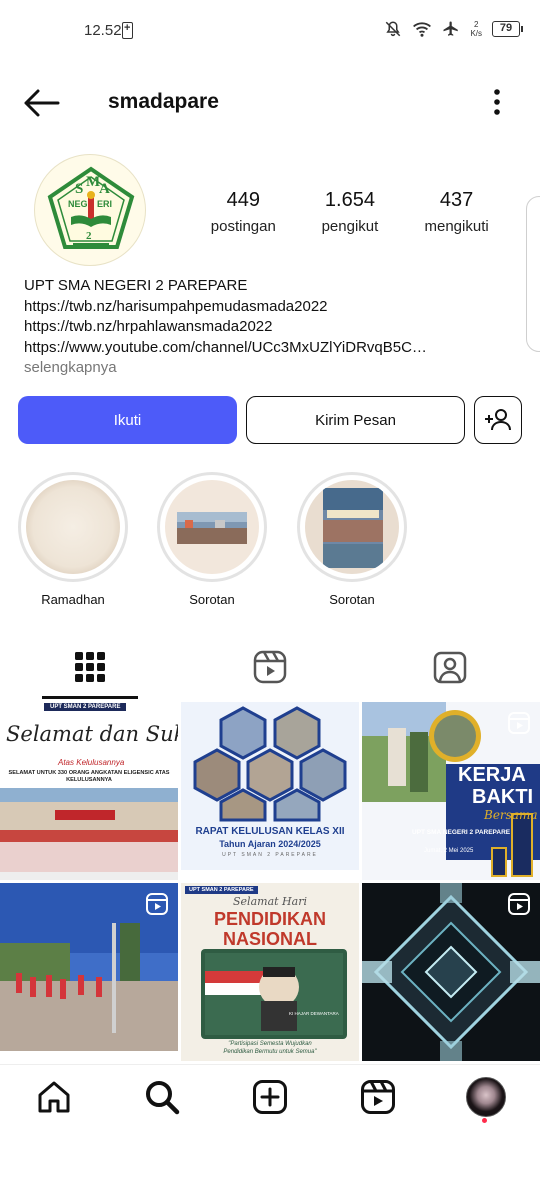 The height and width of the screenshot is (1200, 540). What do you see at coordinates (136, 285) in the screenshot?
I see `bio-name: UPT SMA NEGERI 2 PAREPARE` at bounding box center [136, 285].